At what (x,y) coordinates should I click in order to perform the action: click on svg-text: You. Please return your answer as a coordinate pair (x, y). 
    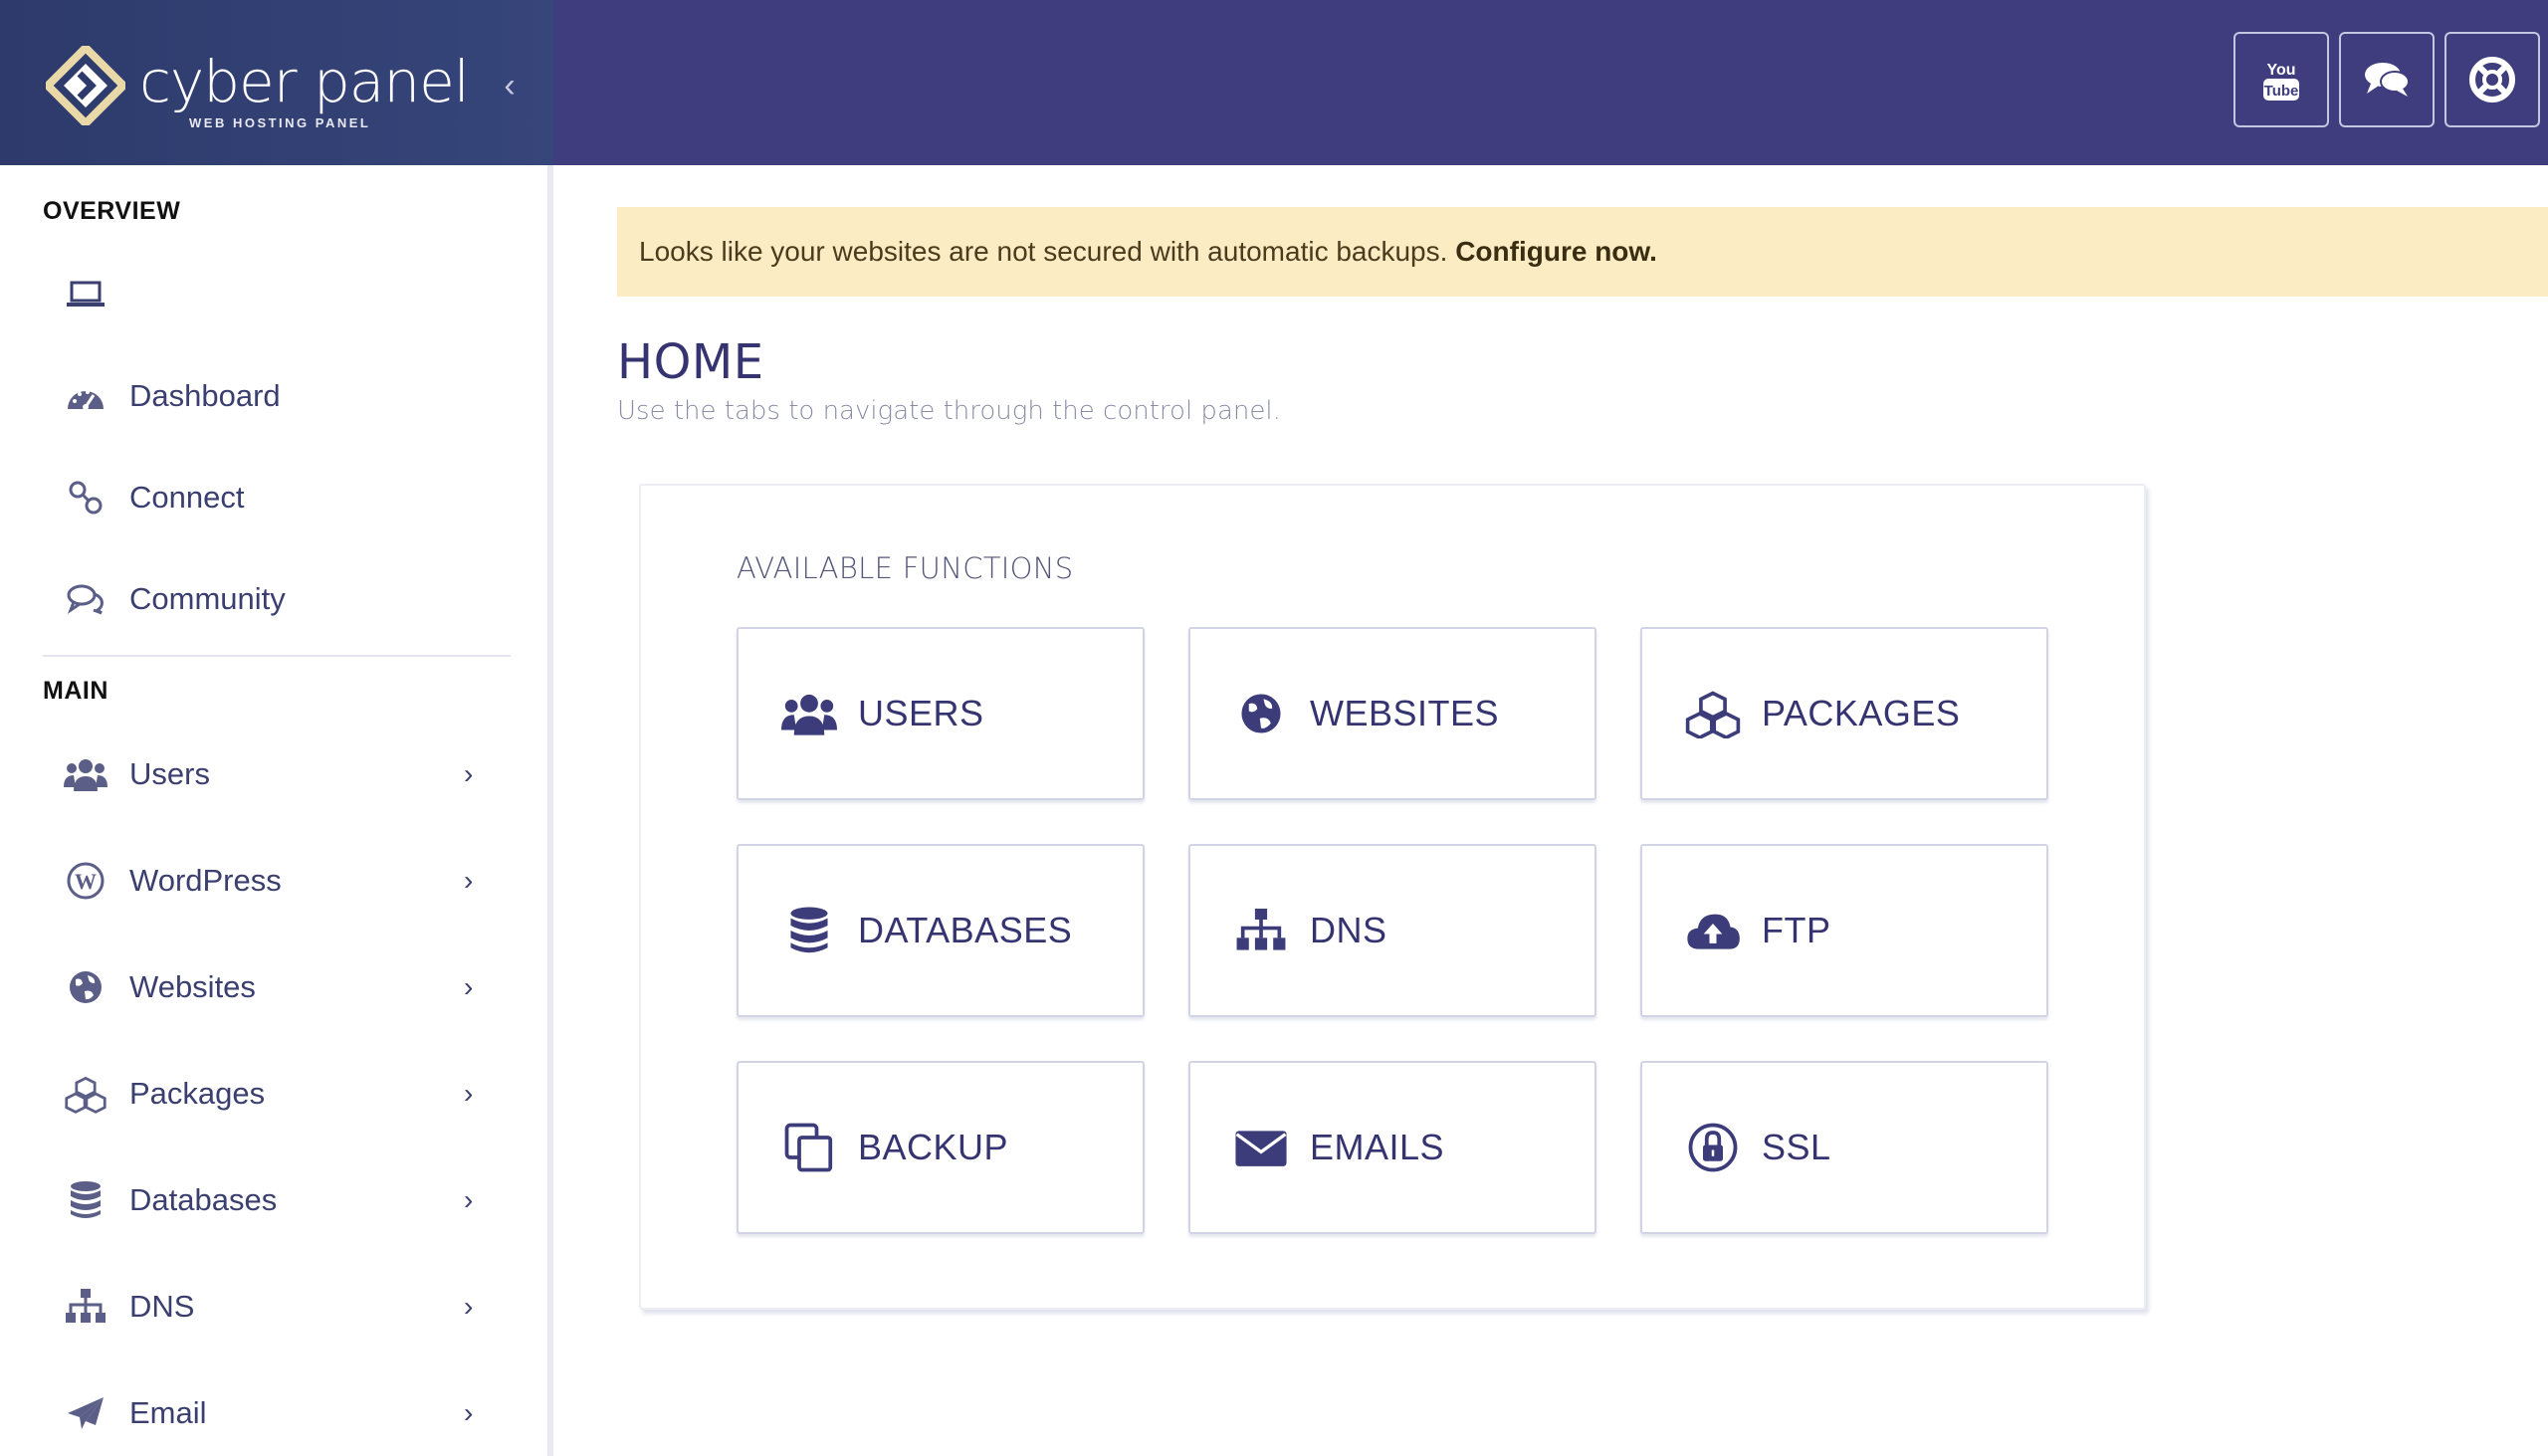
    Looking at the image, I should click on (2280, 70).